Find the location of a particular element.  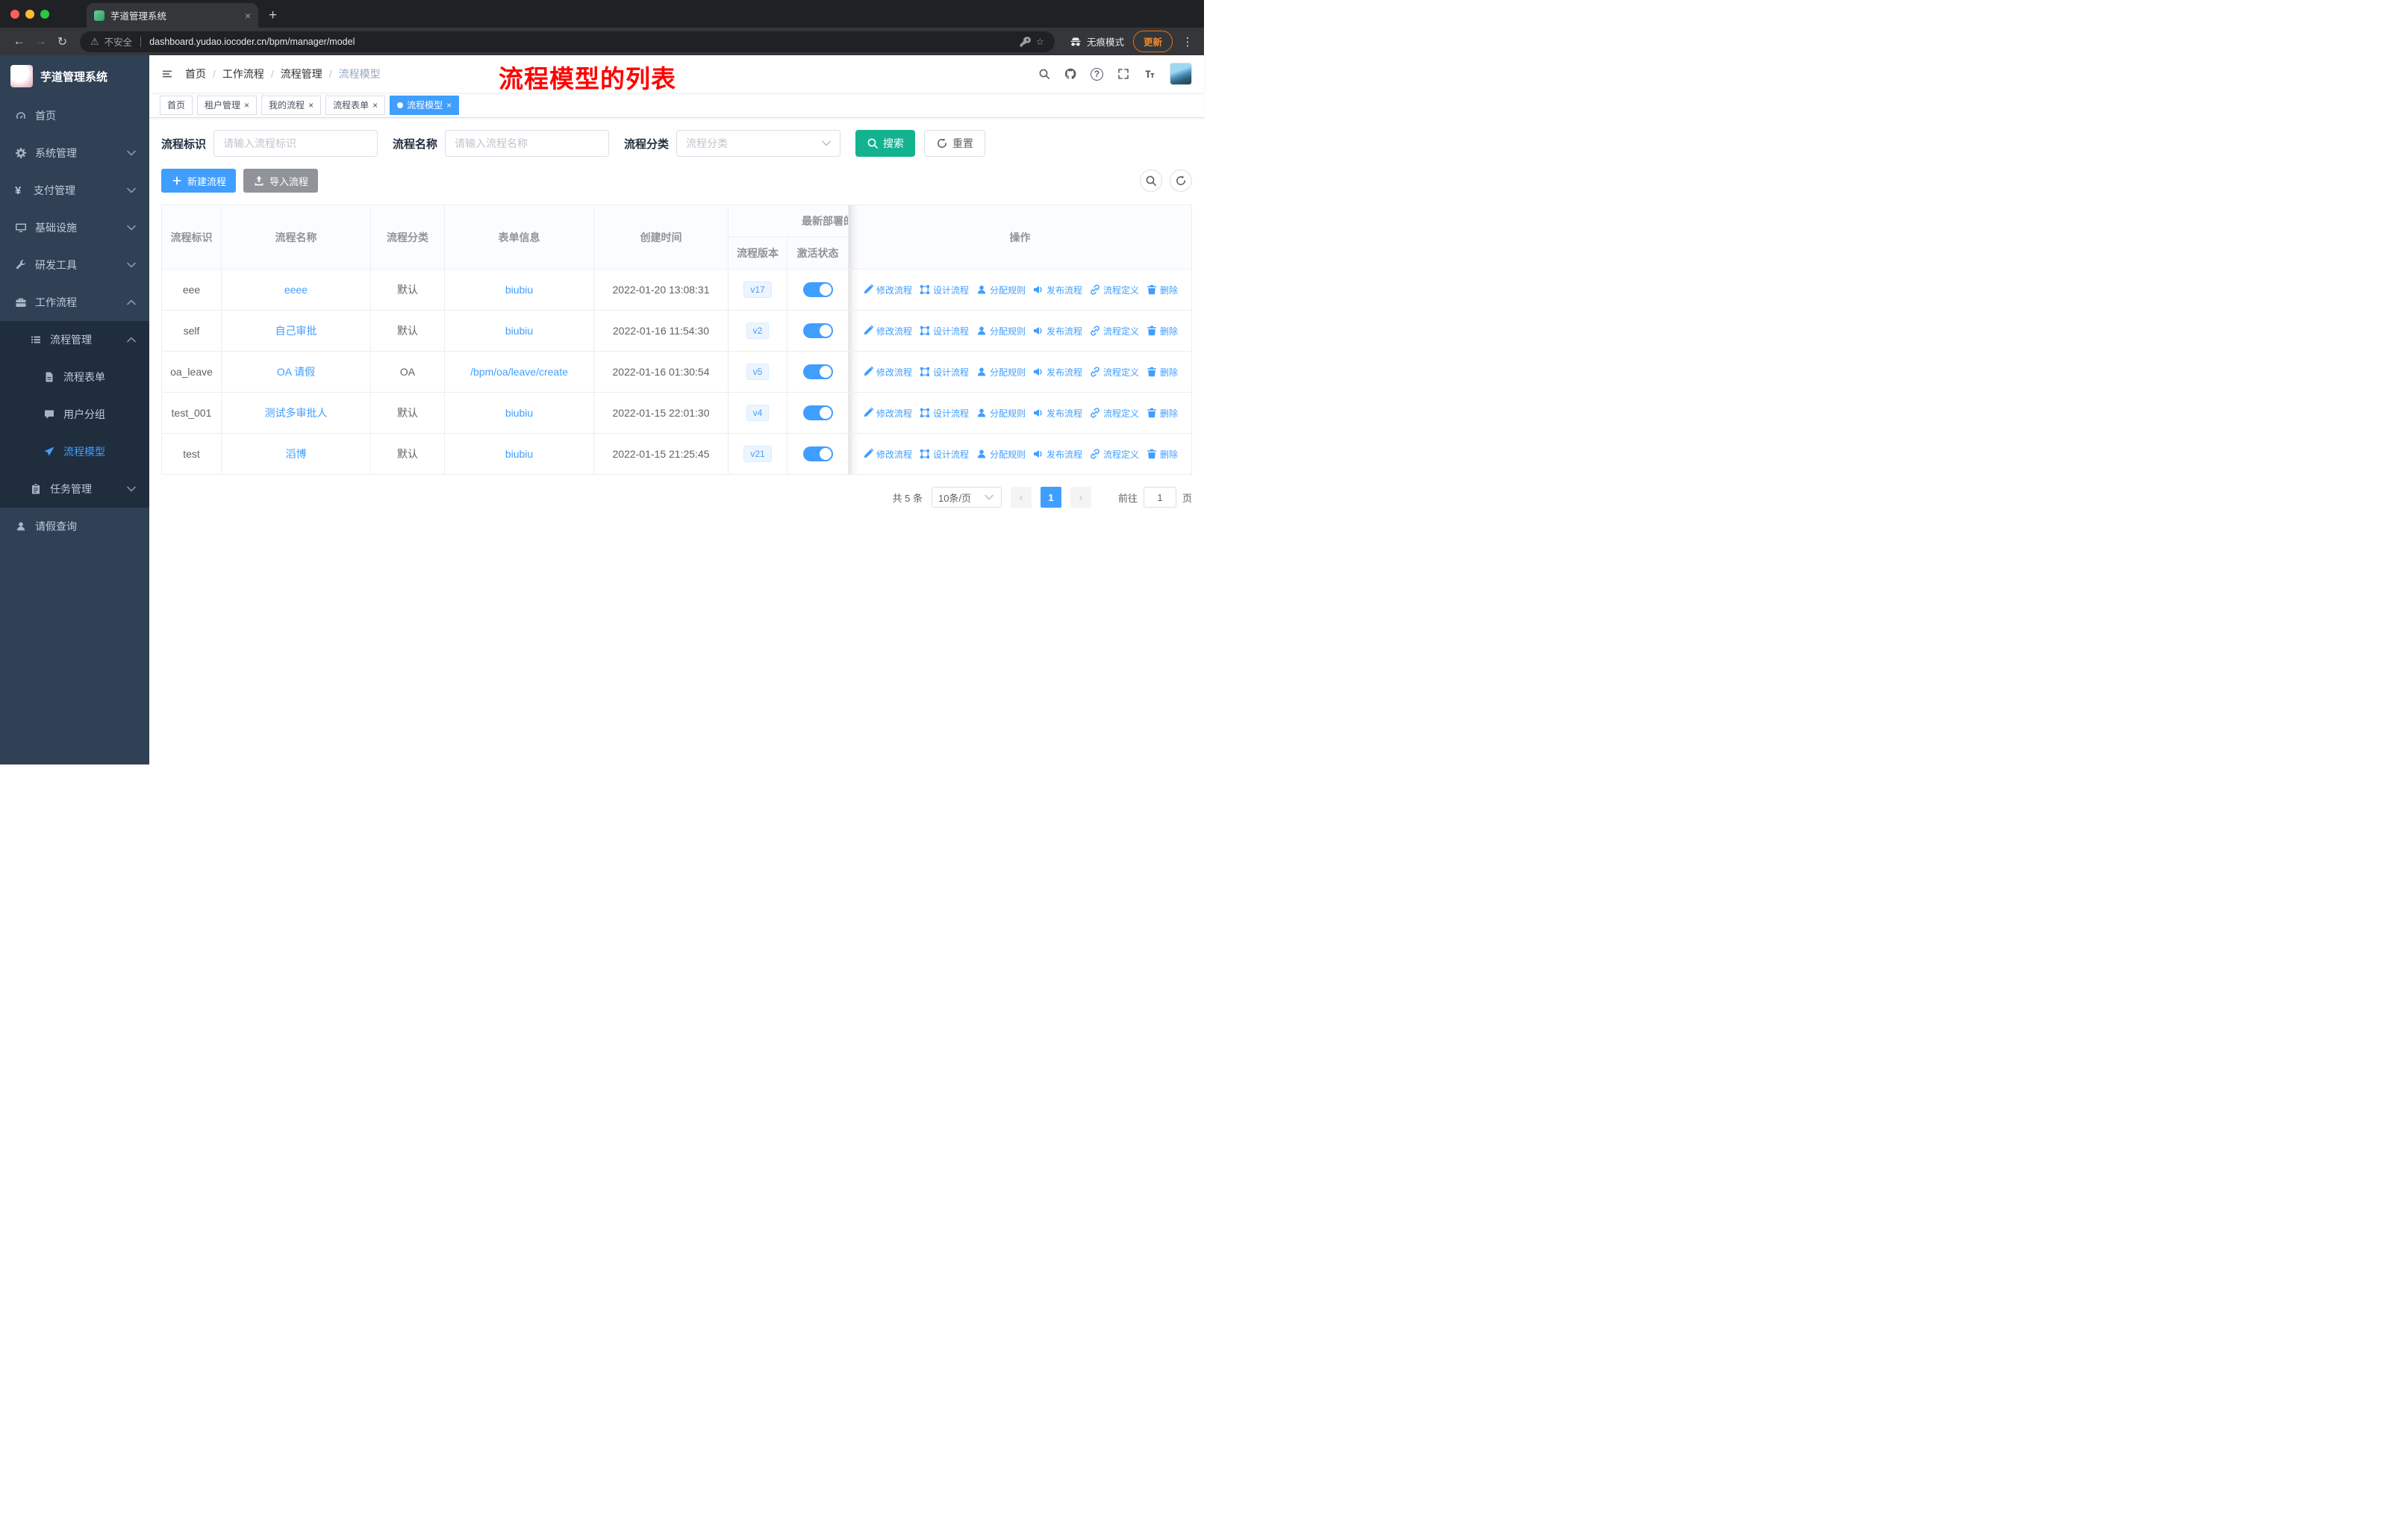

help-icon: ? is located at coordinates (1097, 74).